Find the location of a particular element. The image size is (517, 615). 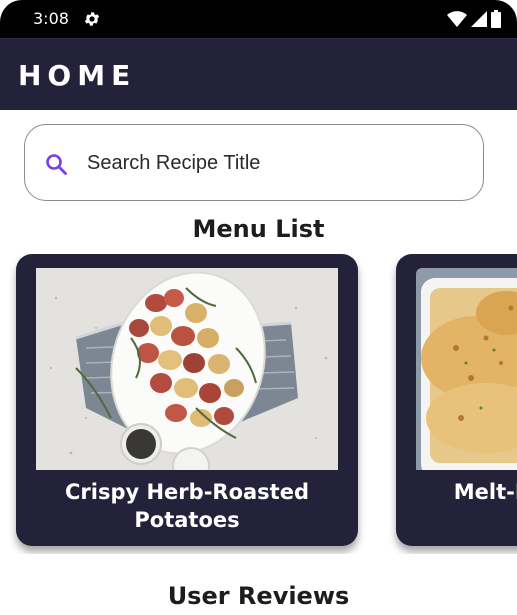

gear-icon is located at coordinates (92, 19).